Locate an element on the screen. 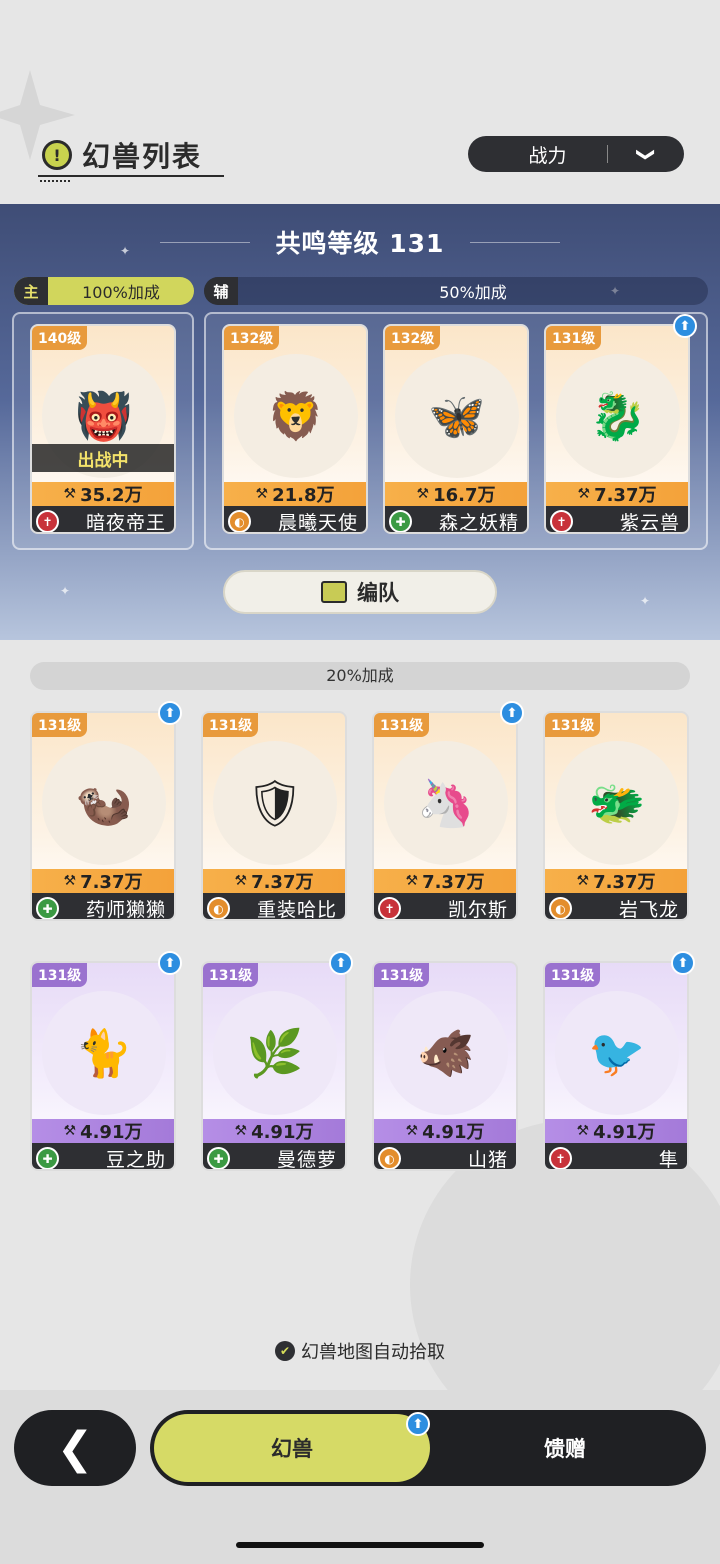  beast-art-icon: 🐉 is located at coordinates (618, 415).